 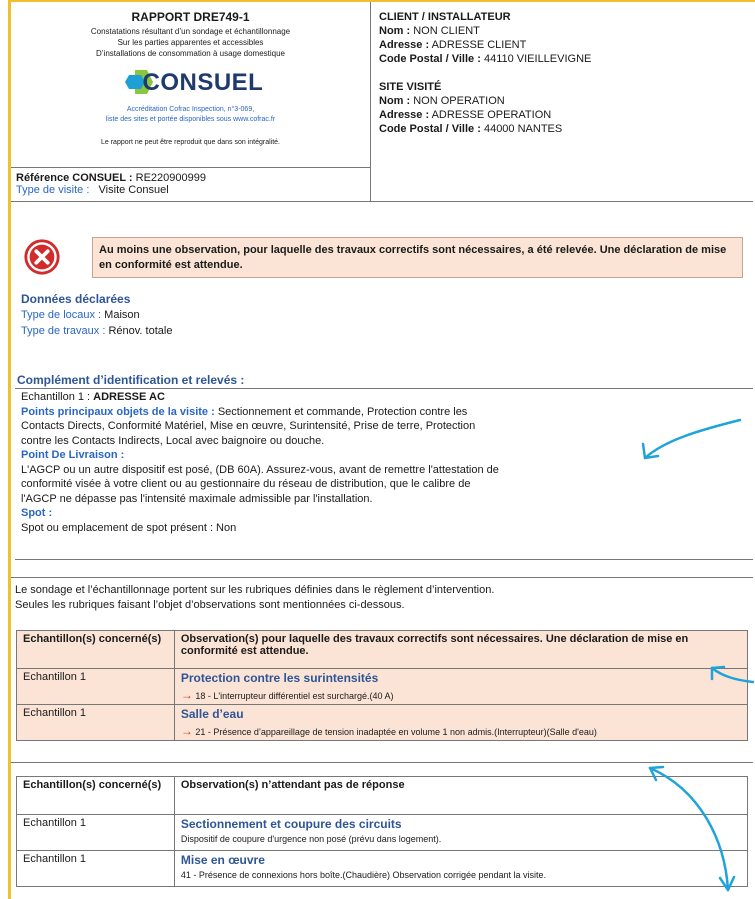 What do you see at coordinates (698, 655) in the screenshot?
I see `annotation-arrows` at bounding box center [698, 655].